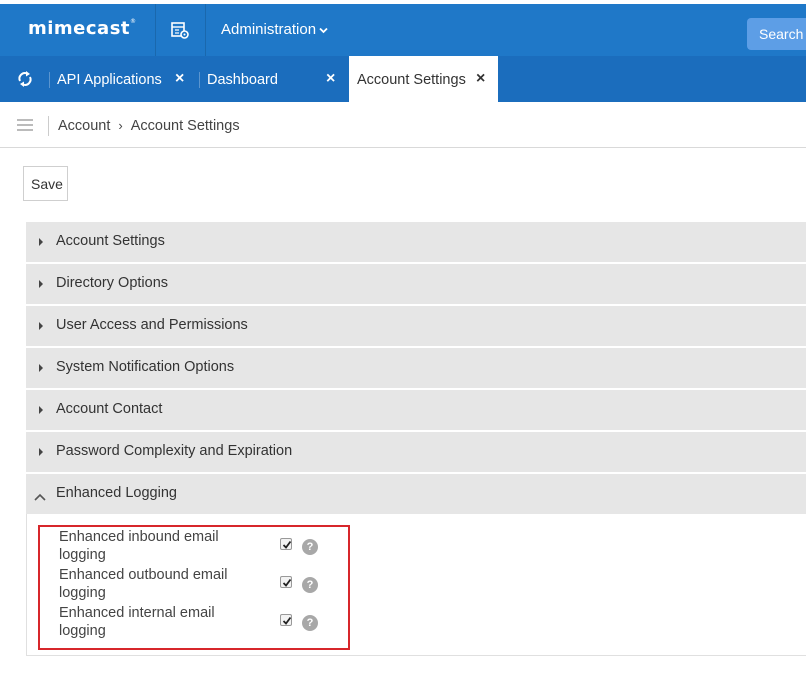 This screenshot has height=683, width=806. Describe the element at coordinates (286, 620) in the screenshot. I see `checkbox-internal-logging` at that location.